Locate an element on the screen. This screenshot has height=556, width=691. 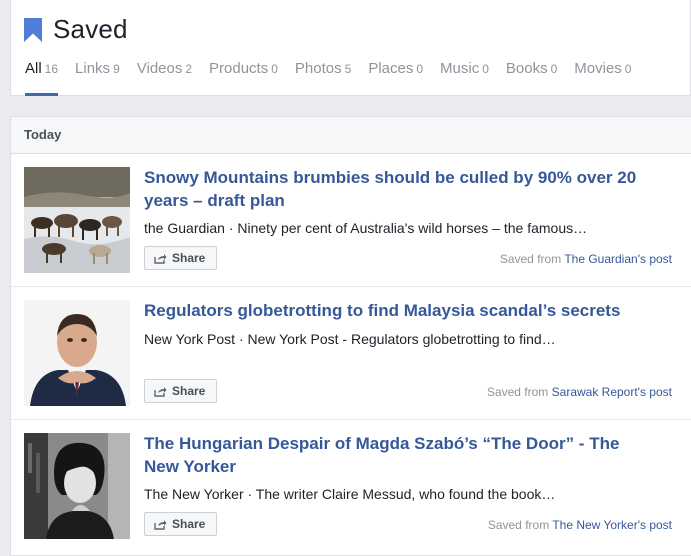
tab-count: 9 is located at coordinates (116, 69).